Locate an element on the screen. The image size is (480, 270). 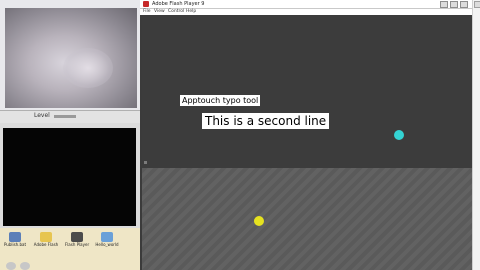
level-slider-bar: Level is located at coordinates (70, 117).